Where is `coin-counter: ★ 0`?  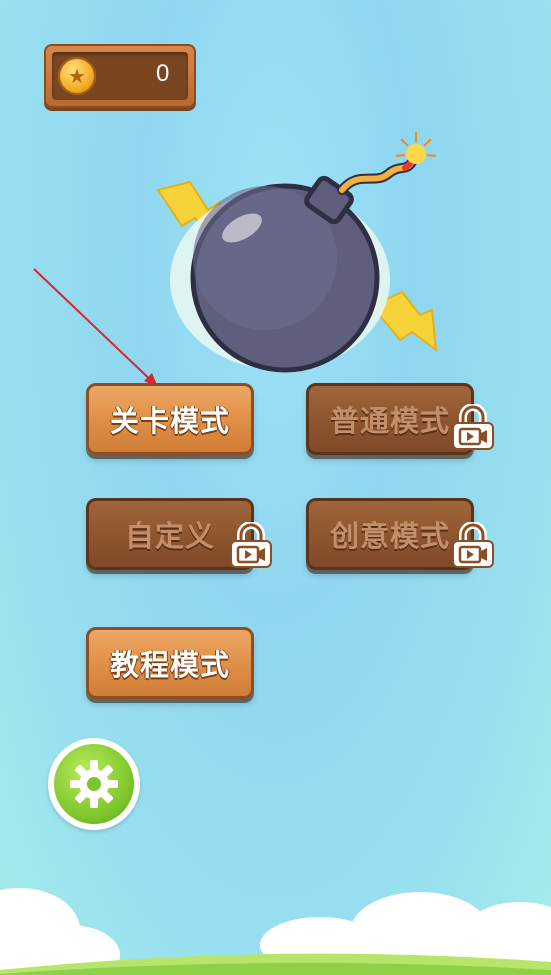 coin-counter: ★ 0 is located at coordinates (120, 76).